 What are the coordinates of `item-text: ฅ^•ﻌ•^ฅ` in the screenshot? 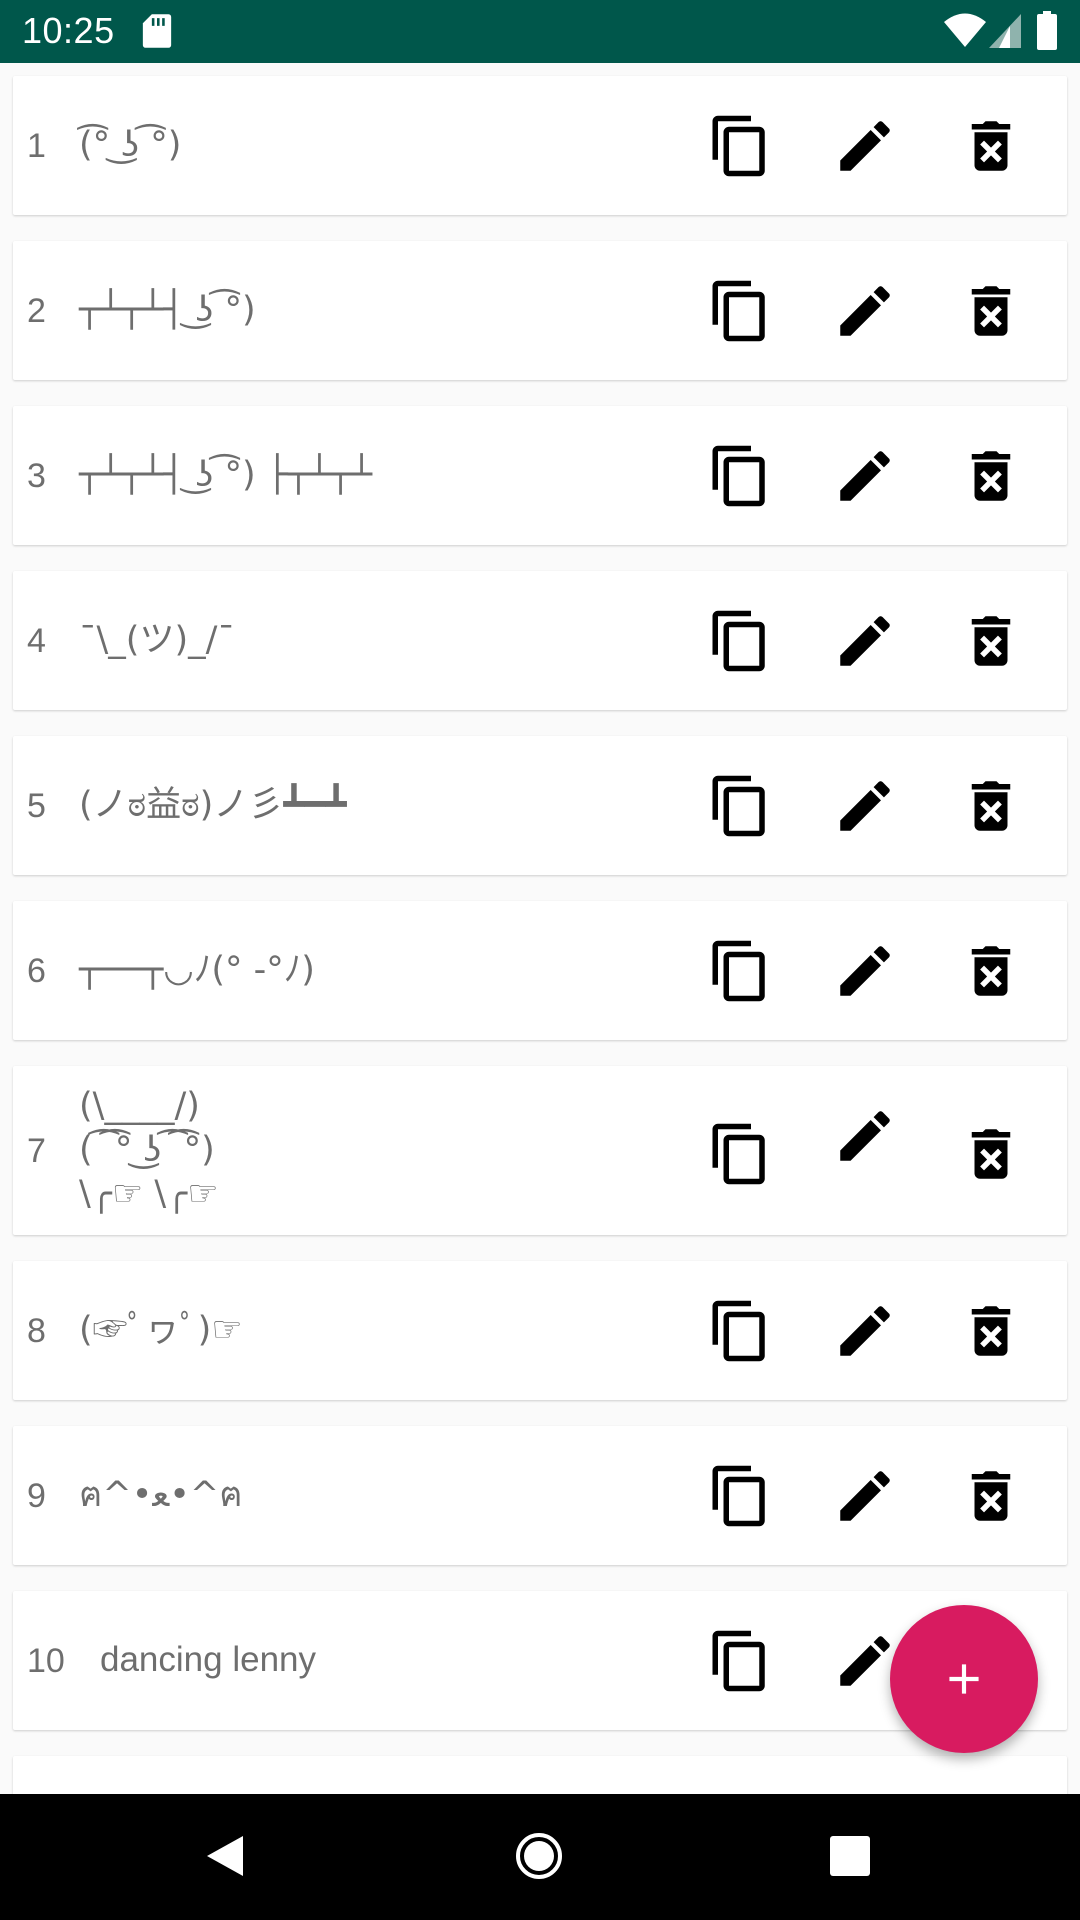 It's located at (161, 1495).